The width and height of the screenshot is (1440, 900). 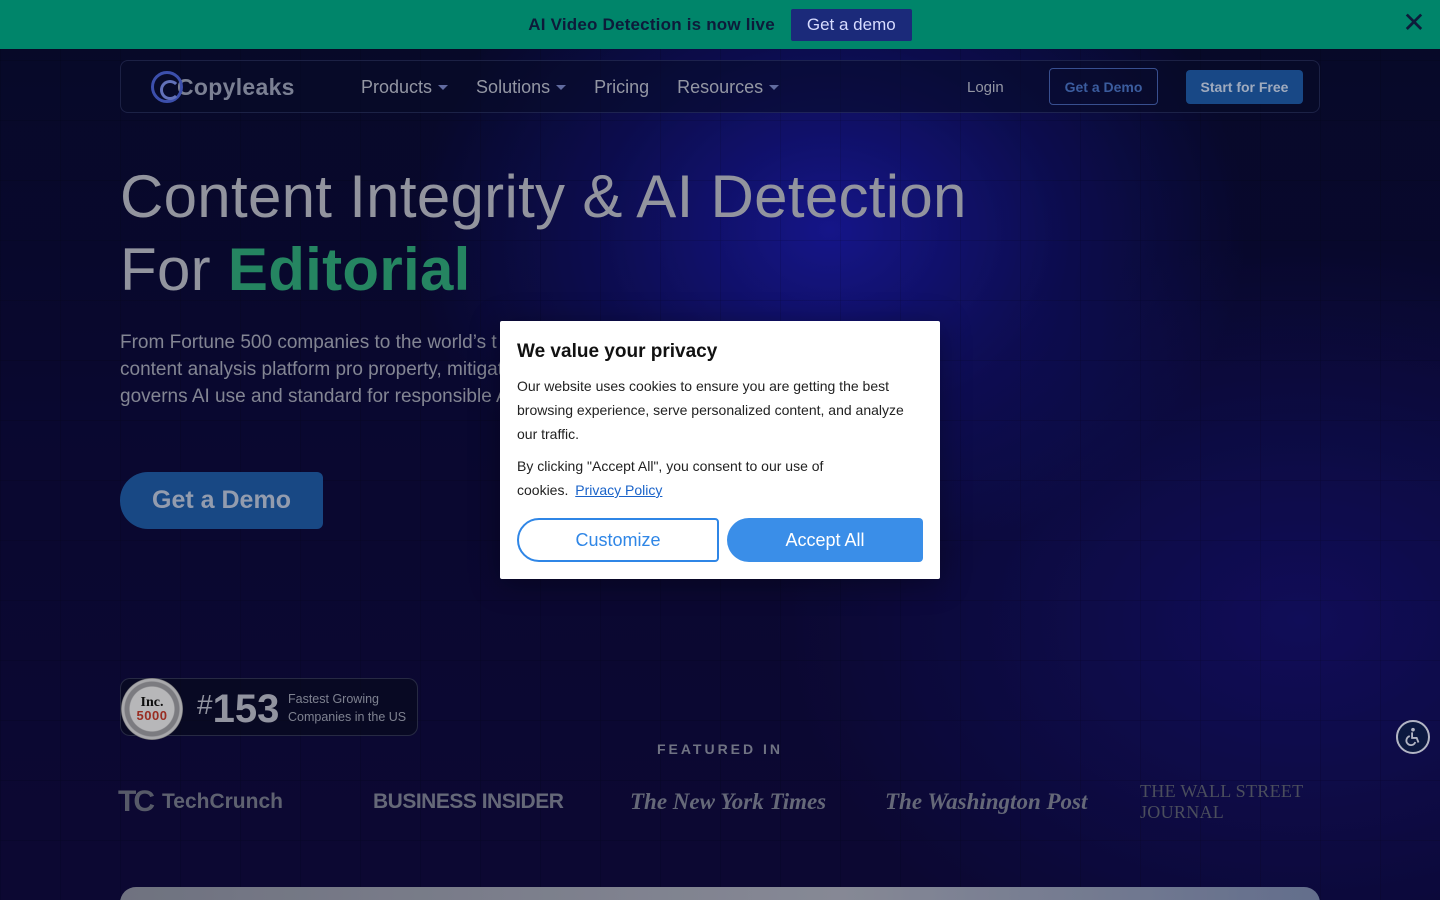 What do you see at coordinates (1414, 23) in the screenshot?
I see `close-icon: ✕` at bounding box center [1414, 23].